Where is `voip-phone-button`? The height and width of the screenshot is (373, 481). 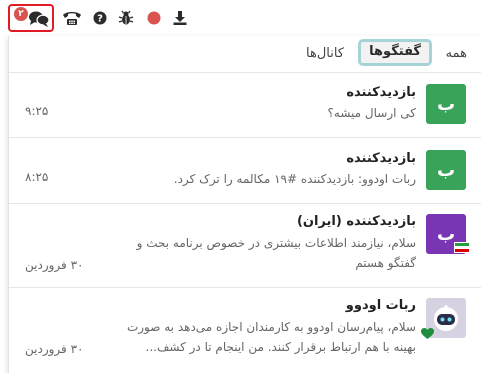 voip-phone-button is located at coordinates (72, 18).